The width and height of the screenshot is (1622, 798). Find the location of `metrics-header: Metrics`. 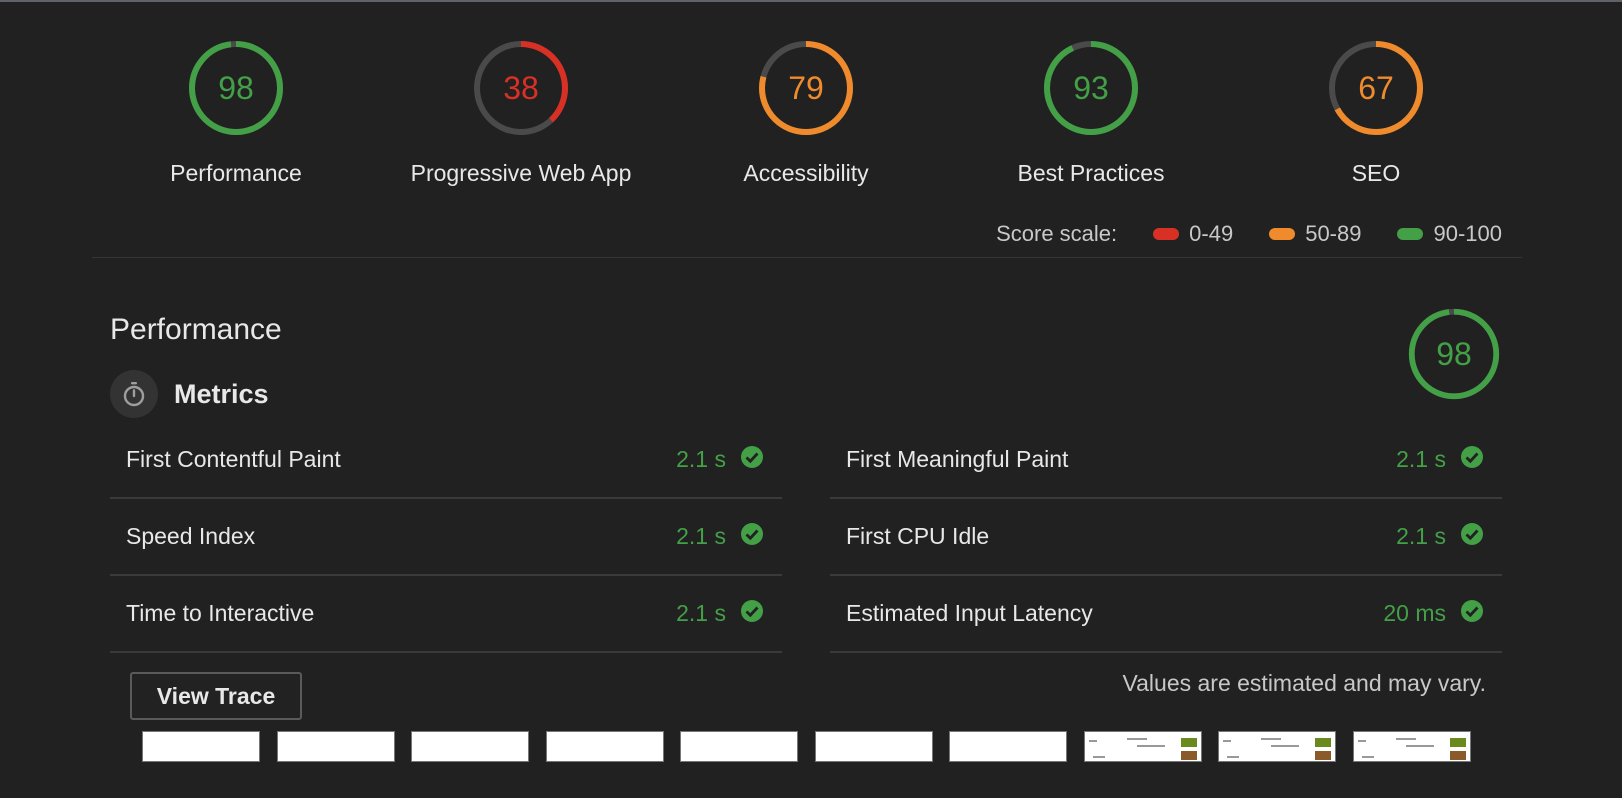

metrics-header: Metrics is located at coordinates (189, 394).